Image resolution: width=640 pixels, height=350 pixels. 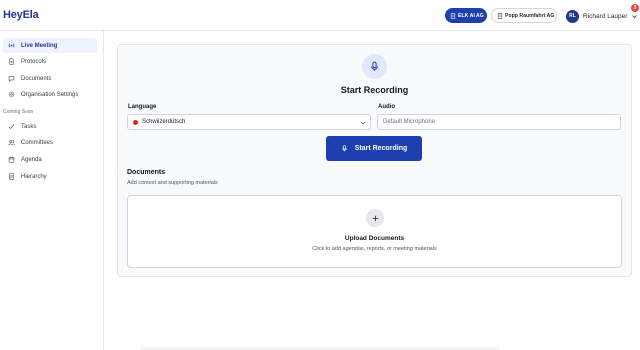 What do you see at coordinates (18, 112) in the screenshot?
I see `coming-soon-label: Coming Soon` at bounding box center [18, 112].